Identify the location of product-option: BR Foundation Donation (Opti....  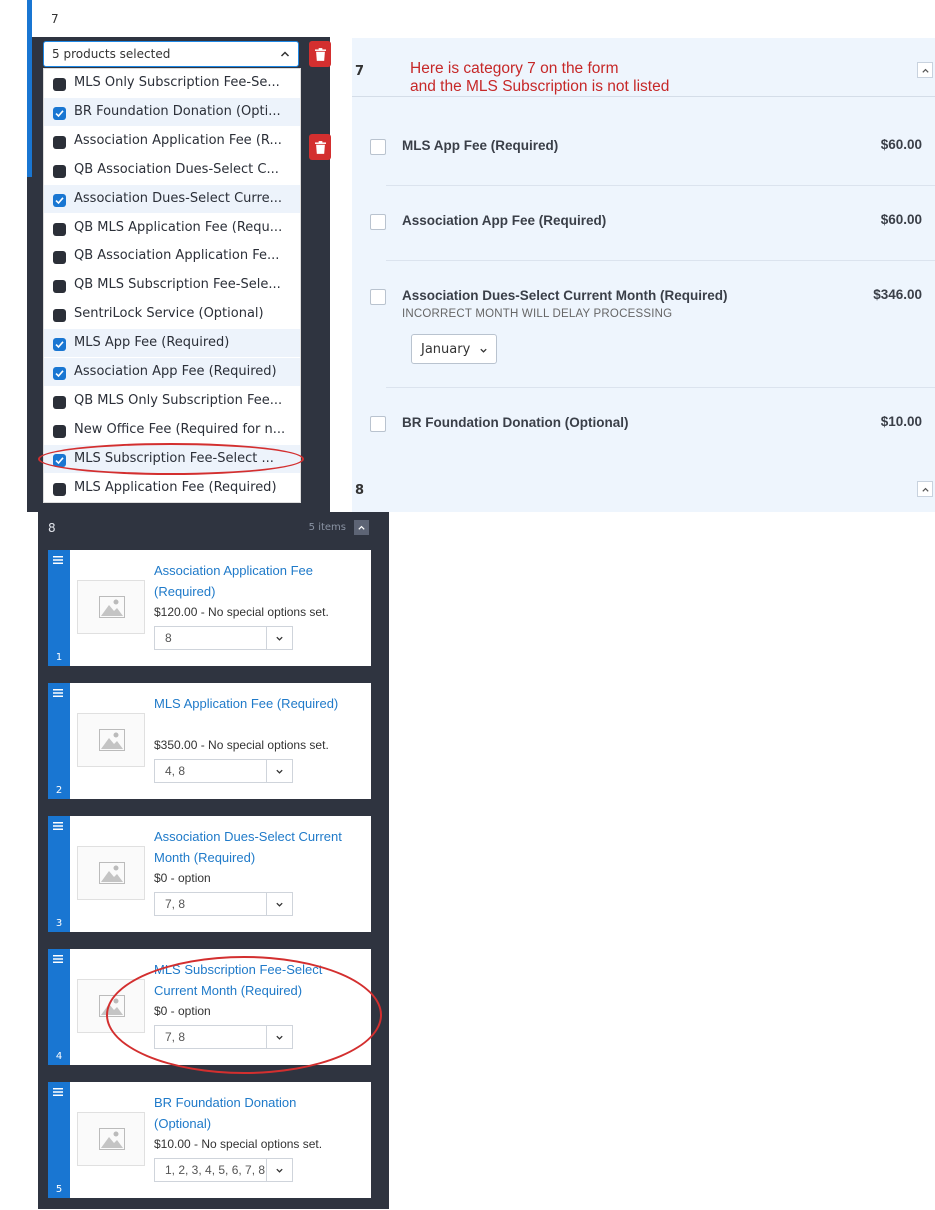
(172, 111).